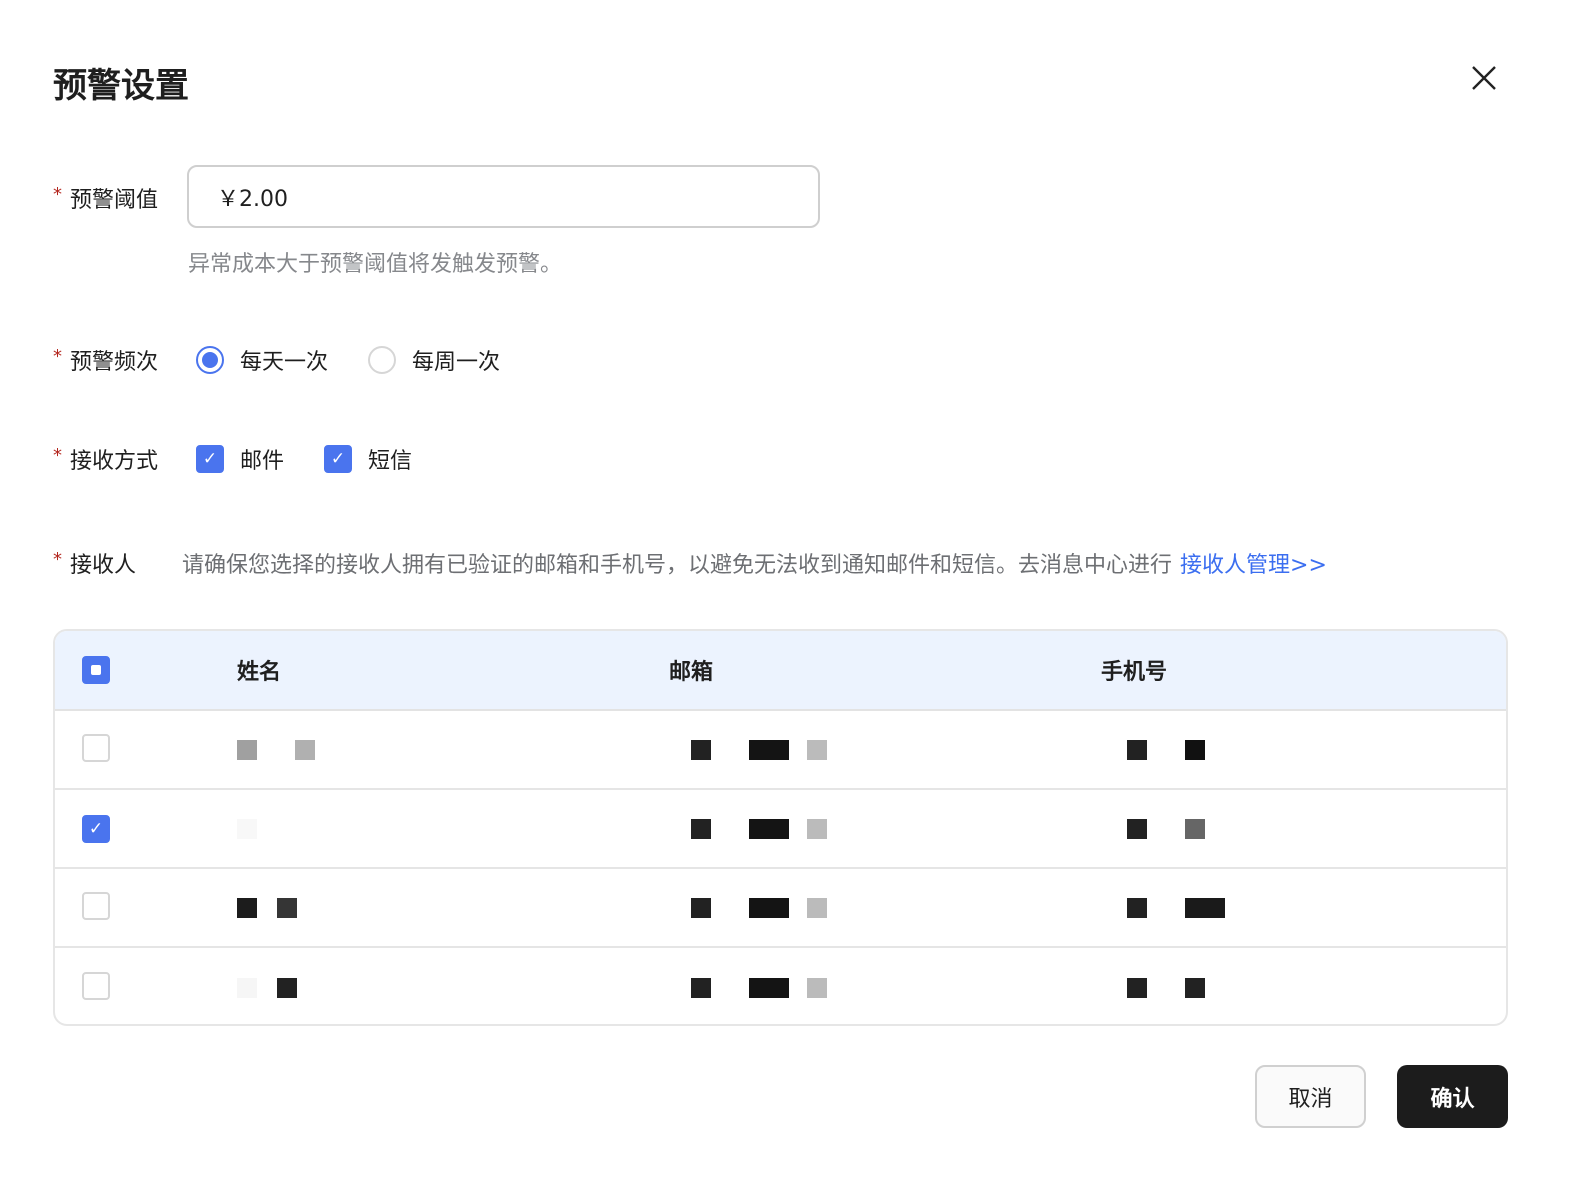 The width and height of the screenshot is (1586, 1194). I want to click on frequency-row: * 预警频次 每天一次 每周一次, so click(296, 360).